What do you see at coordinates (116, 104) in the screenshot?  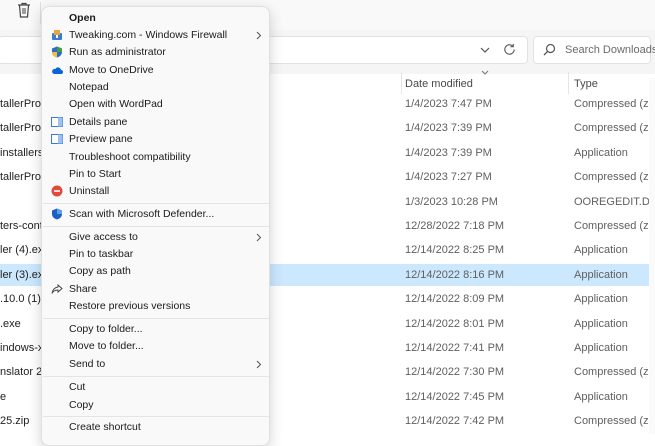 I see `menu-item-label: Open with WordPad` at bounding box center [116, 104].